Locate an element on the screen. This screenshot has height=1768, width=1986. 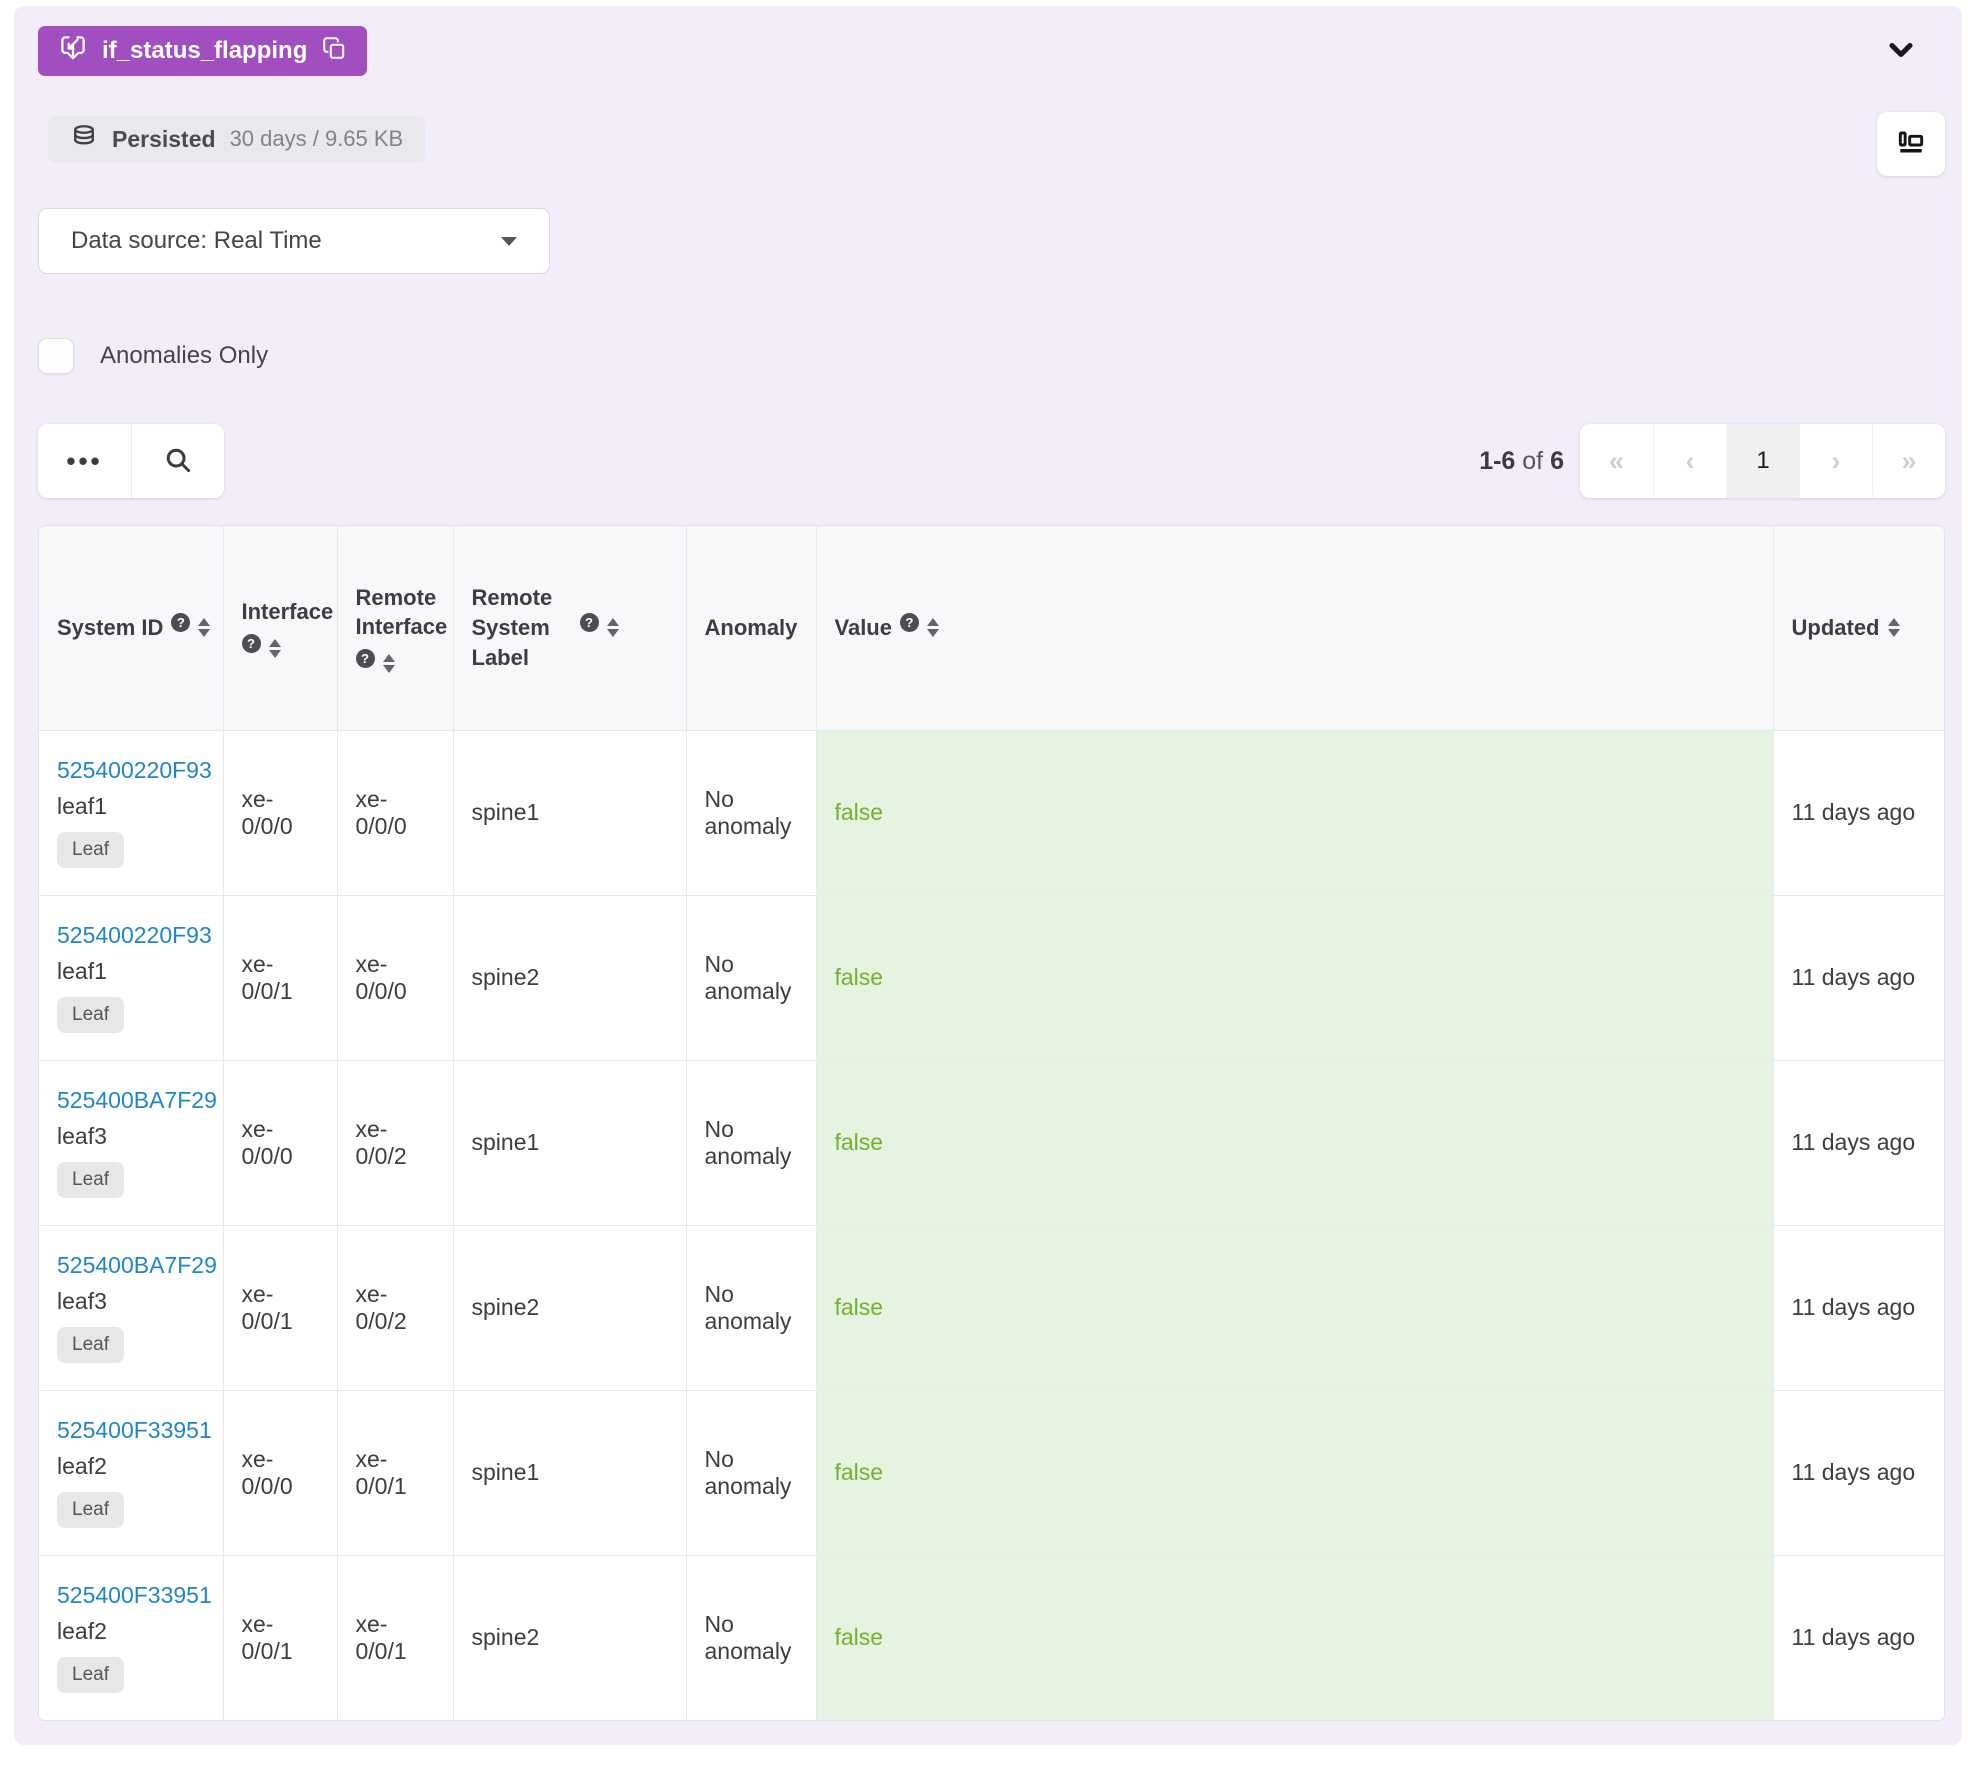
more-icon: ••• is located at coordinates (84, 460).